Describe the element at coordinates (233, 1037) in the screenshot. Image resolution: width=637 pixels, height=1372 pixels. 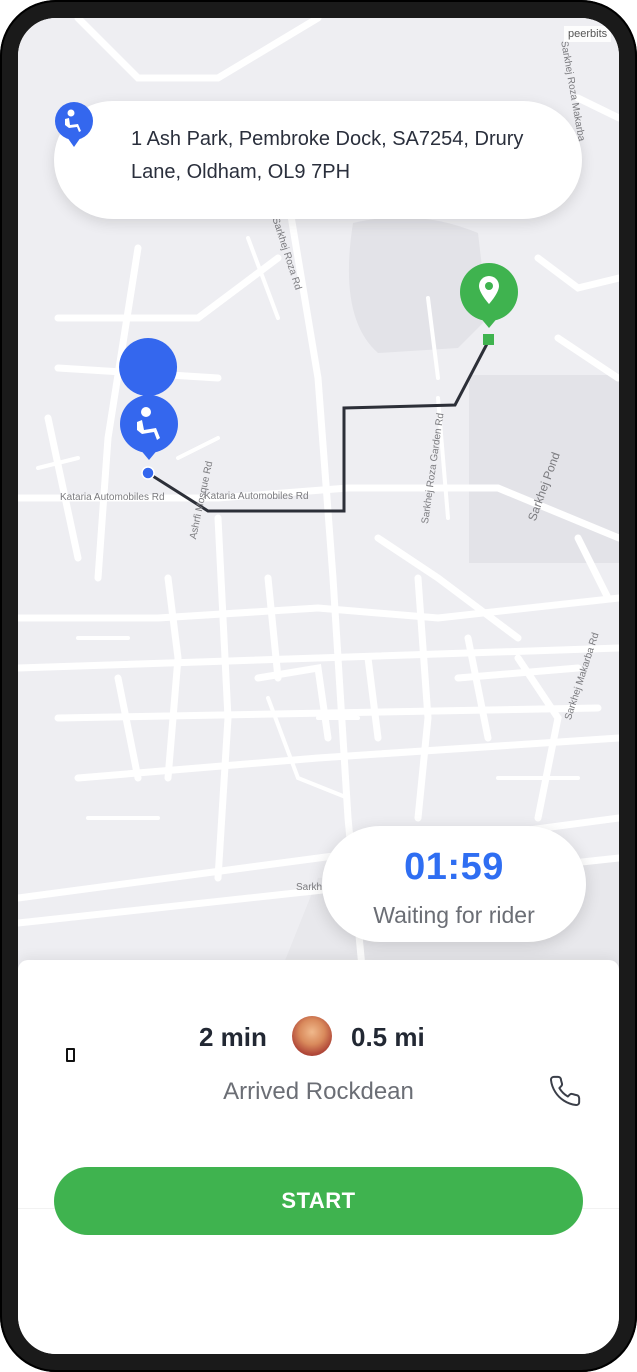
I see `trip-eta: 2 min` at that location.